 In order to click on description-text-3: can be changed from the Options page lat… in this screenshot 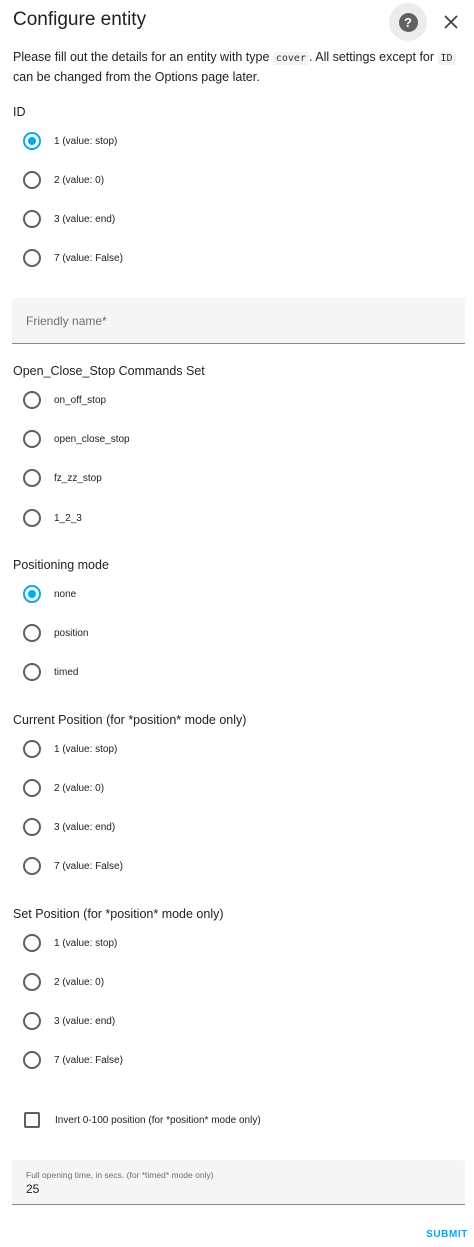, I will do `click(136, 77)`.